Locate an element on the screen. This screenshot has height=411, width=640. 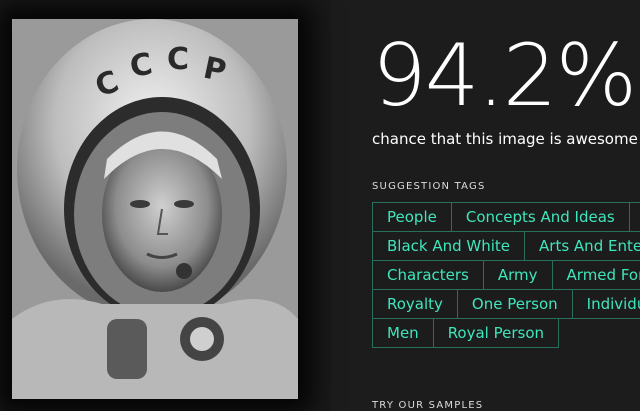
tag-row: Black And White Arts And Enter is located at coordinates (506, 246).